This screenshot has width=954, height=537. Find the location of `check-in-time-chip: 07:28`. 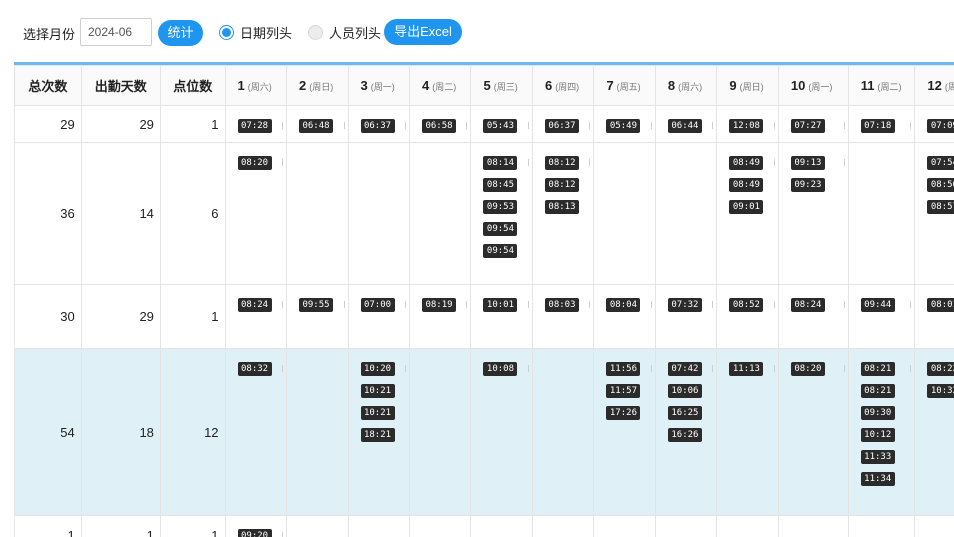

check-in-time-chip: 07:28 is located at coordinates (254, 126).